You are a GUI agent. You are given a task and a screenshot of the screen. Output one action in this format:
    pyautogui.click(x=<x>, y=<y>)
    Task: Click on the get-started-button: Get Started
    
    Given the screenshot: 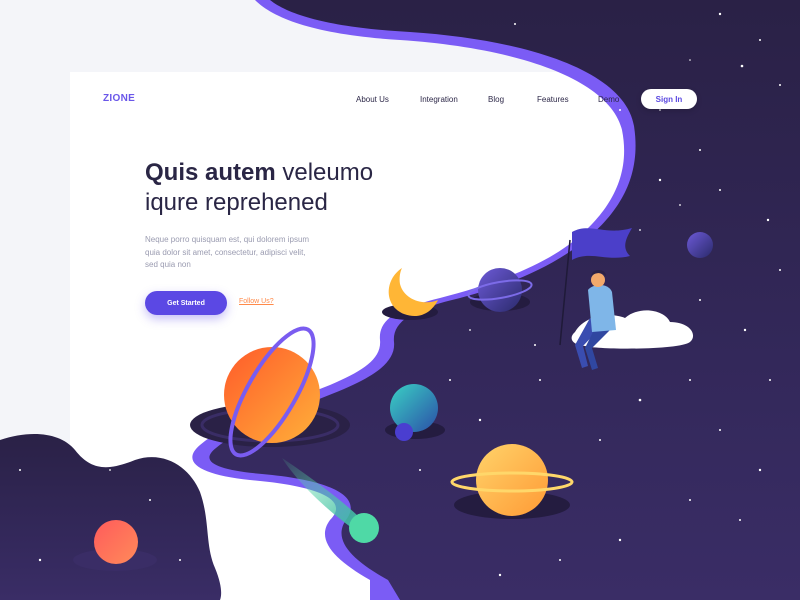 What is the action you would take?
    pyautogui.click(x=186, y=303)
    